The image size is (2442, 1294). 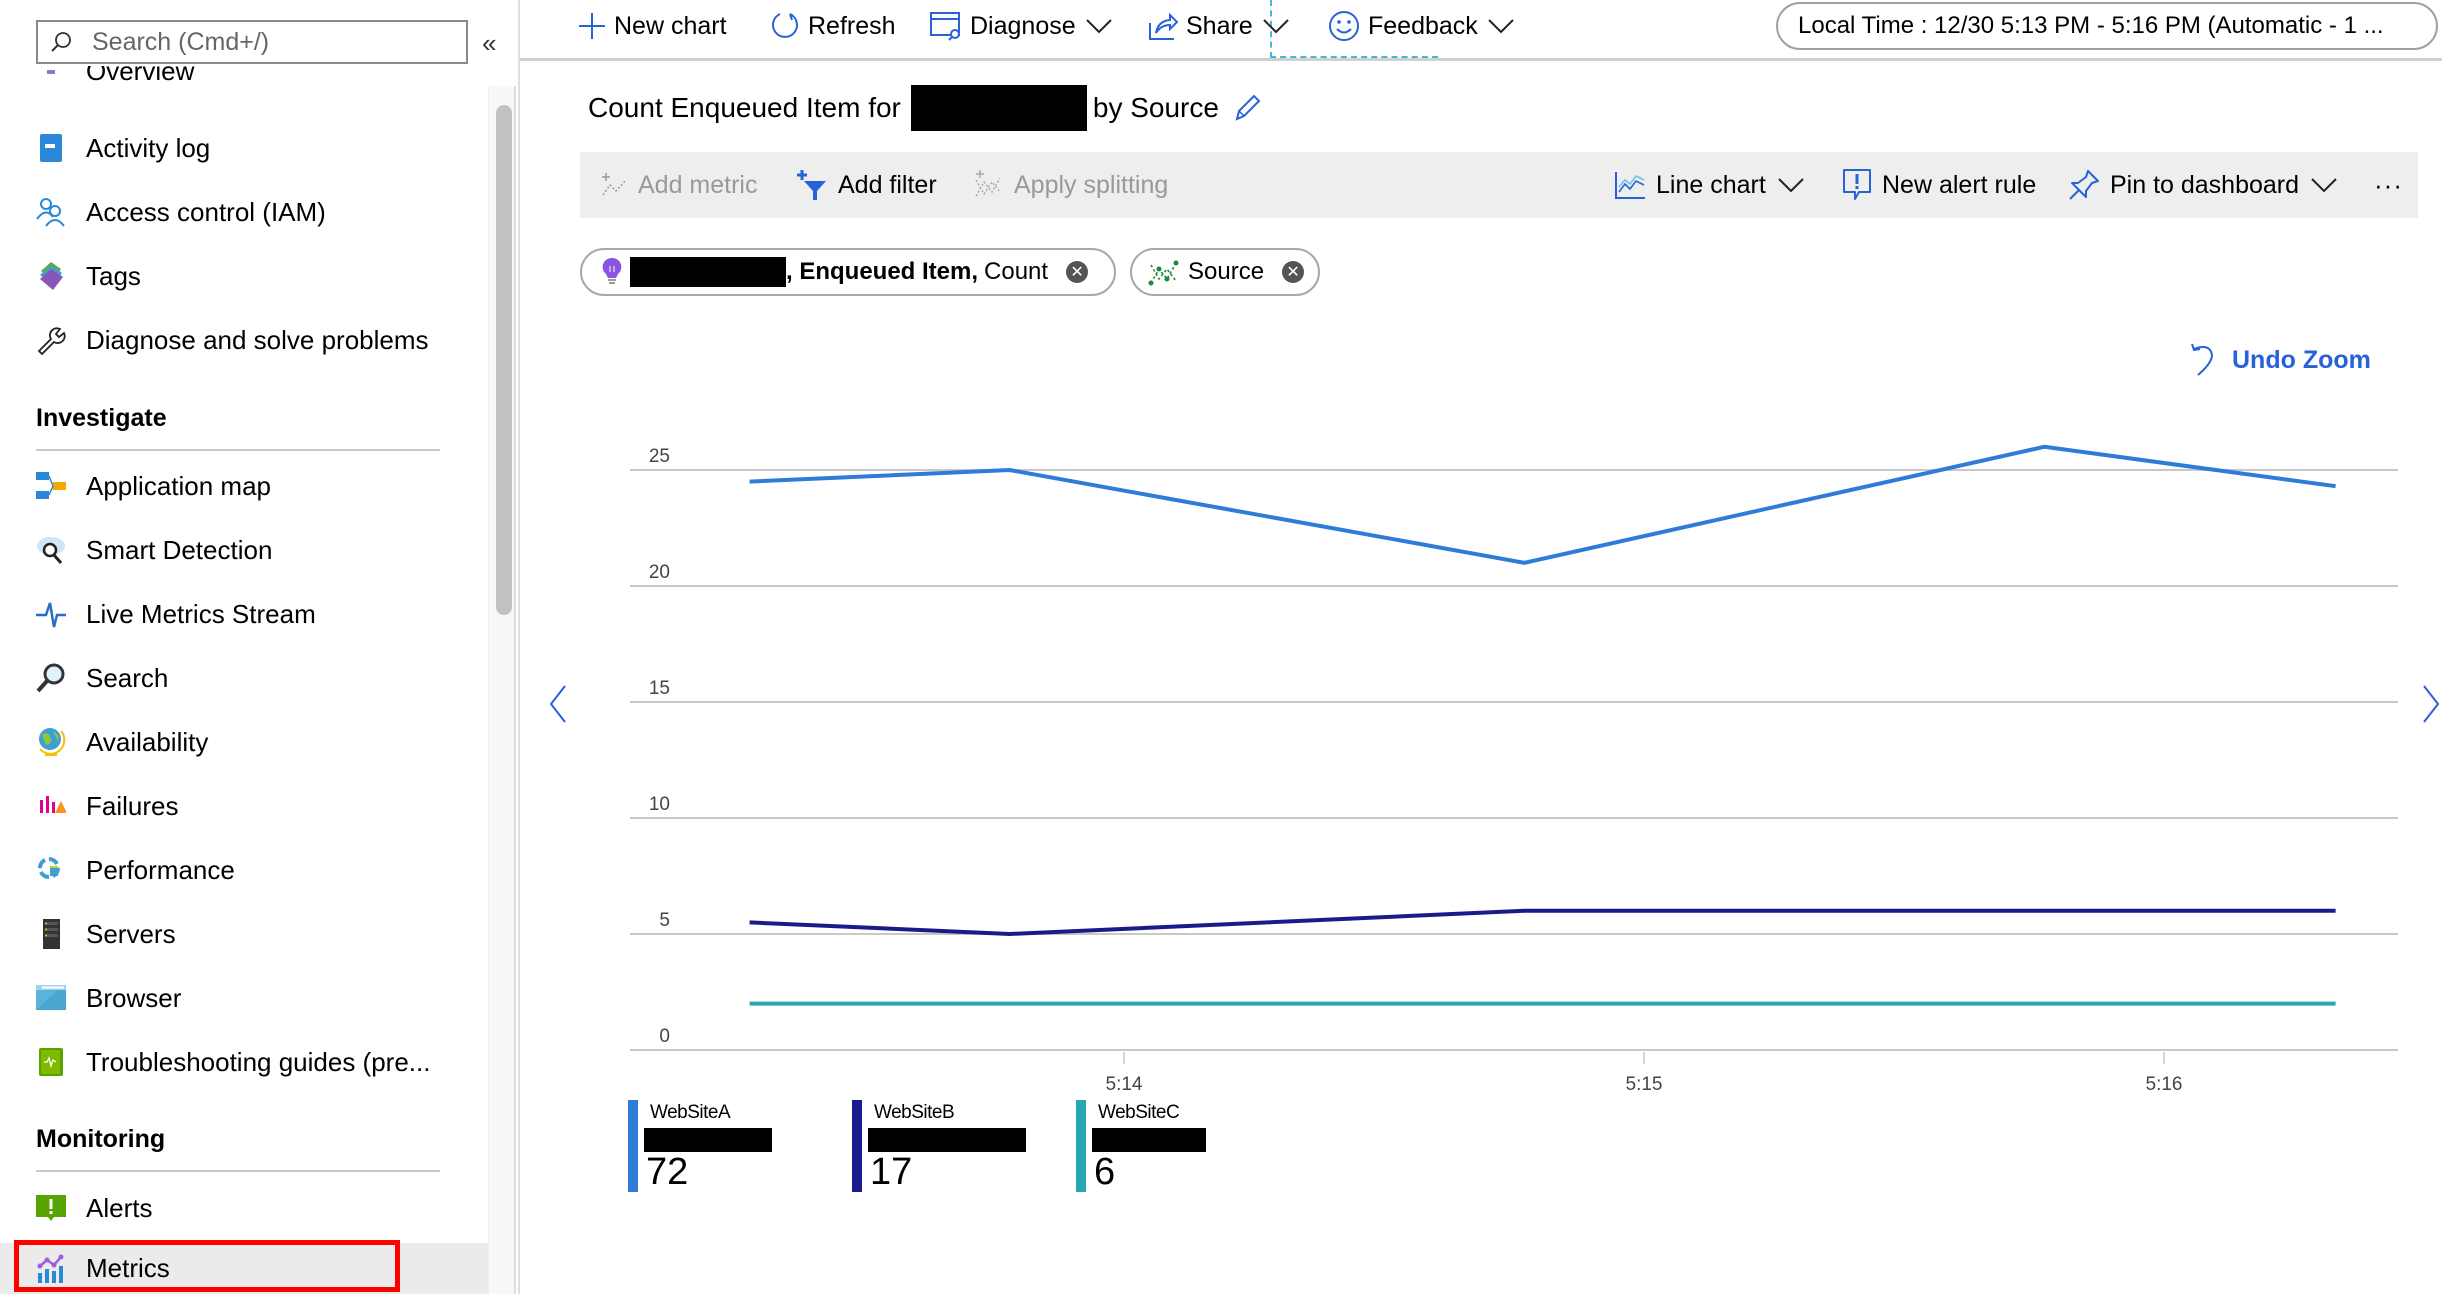 I want to click on apply-splitting-button: Apply splitting, so click(x=1070, y=185).